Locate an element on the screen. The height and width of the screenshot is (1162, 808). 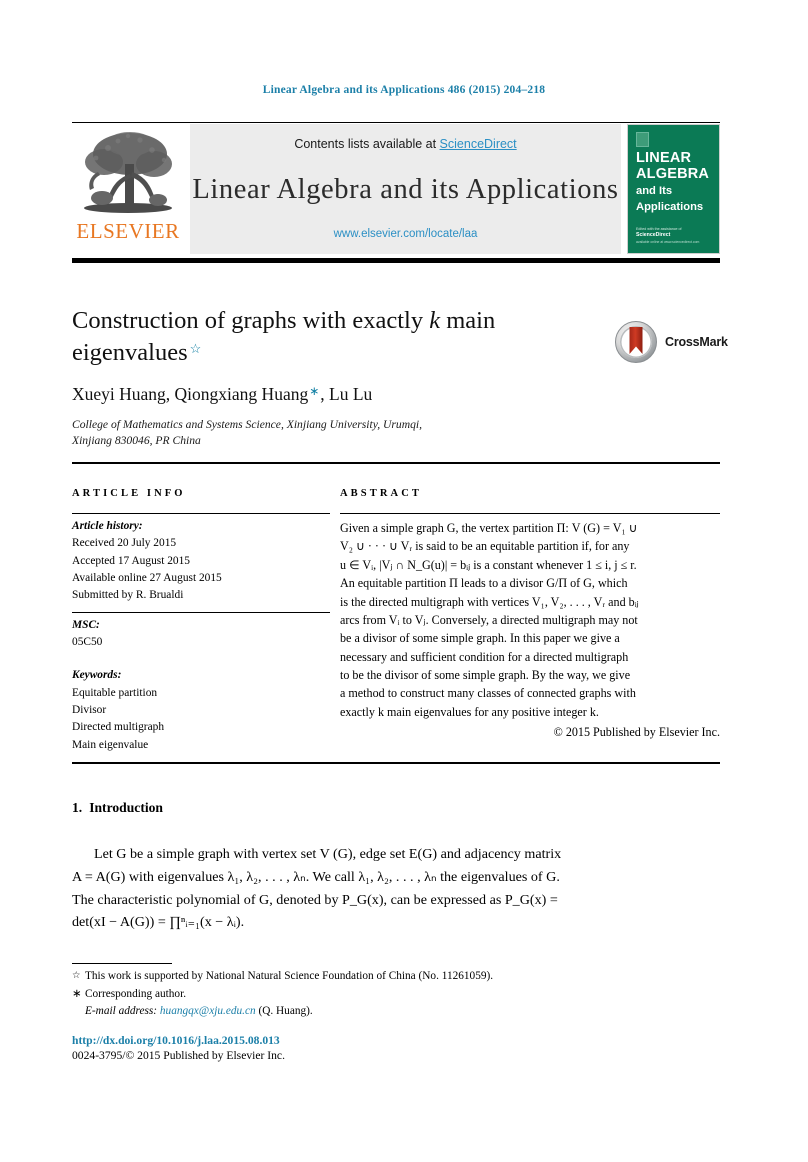
footnote-corresponding: ∗ Corresponding author. is located at coordinates (396, 995).